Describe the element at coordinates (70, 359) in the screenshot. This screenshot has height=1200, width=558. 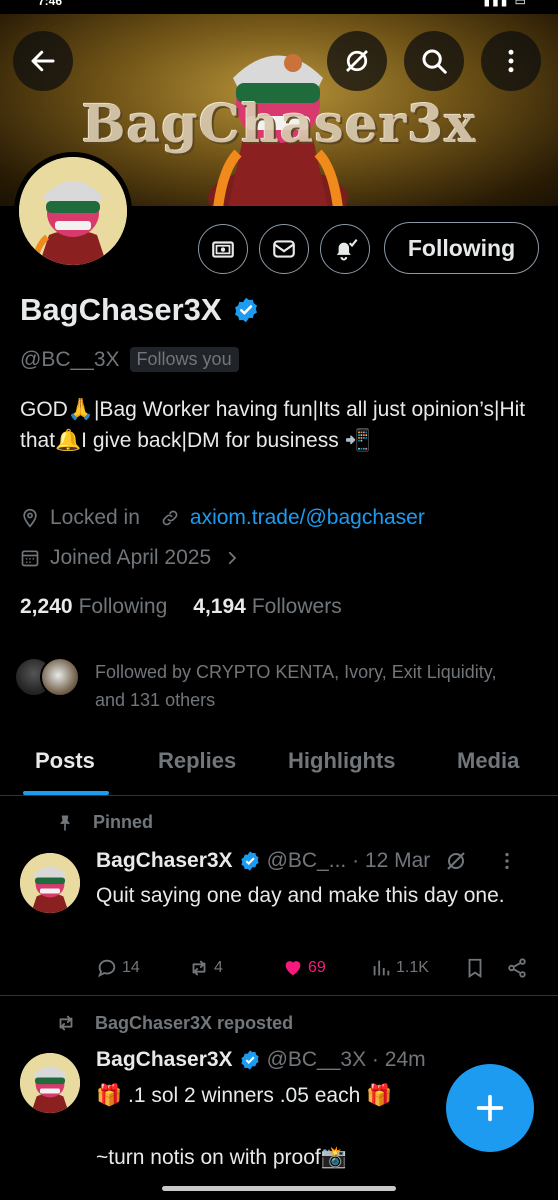
I see `profile-handle: @BC__3X` at that location.